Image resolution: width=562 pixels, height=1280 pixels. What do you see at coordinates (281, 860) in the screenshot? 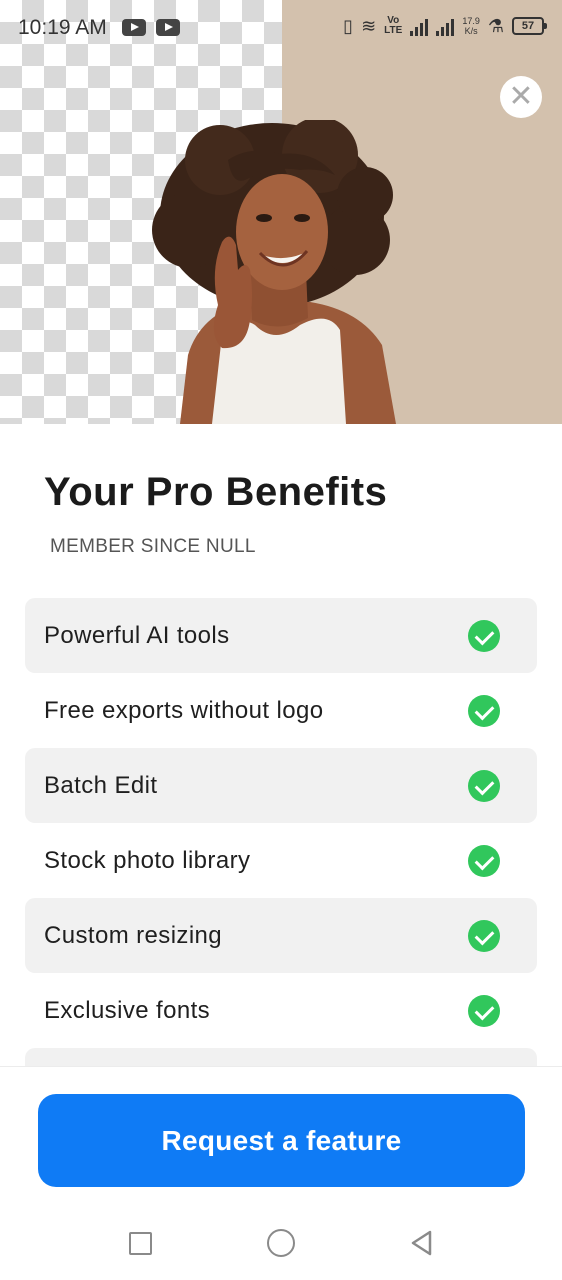
I see `benefit-item: Stock photo library` at bounding box center [281, 860].